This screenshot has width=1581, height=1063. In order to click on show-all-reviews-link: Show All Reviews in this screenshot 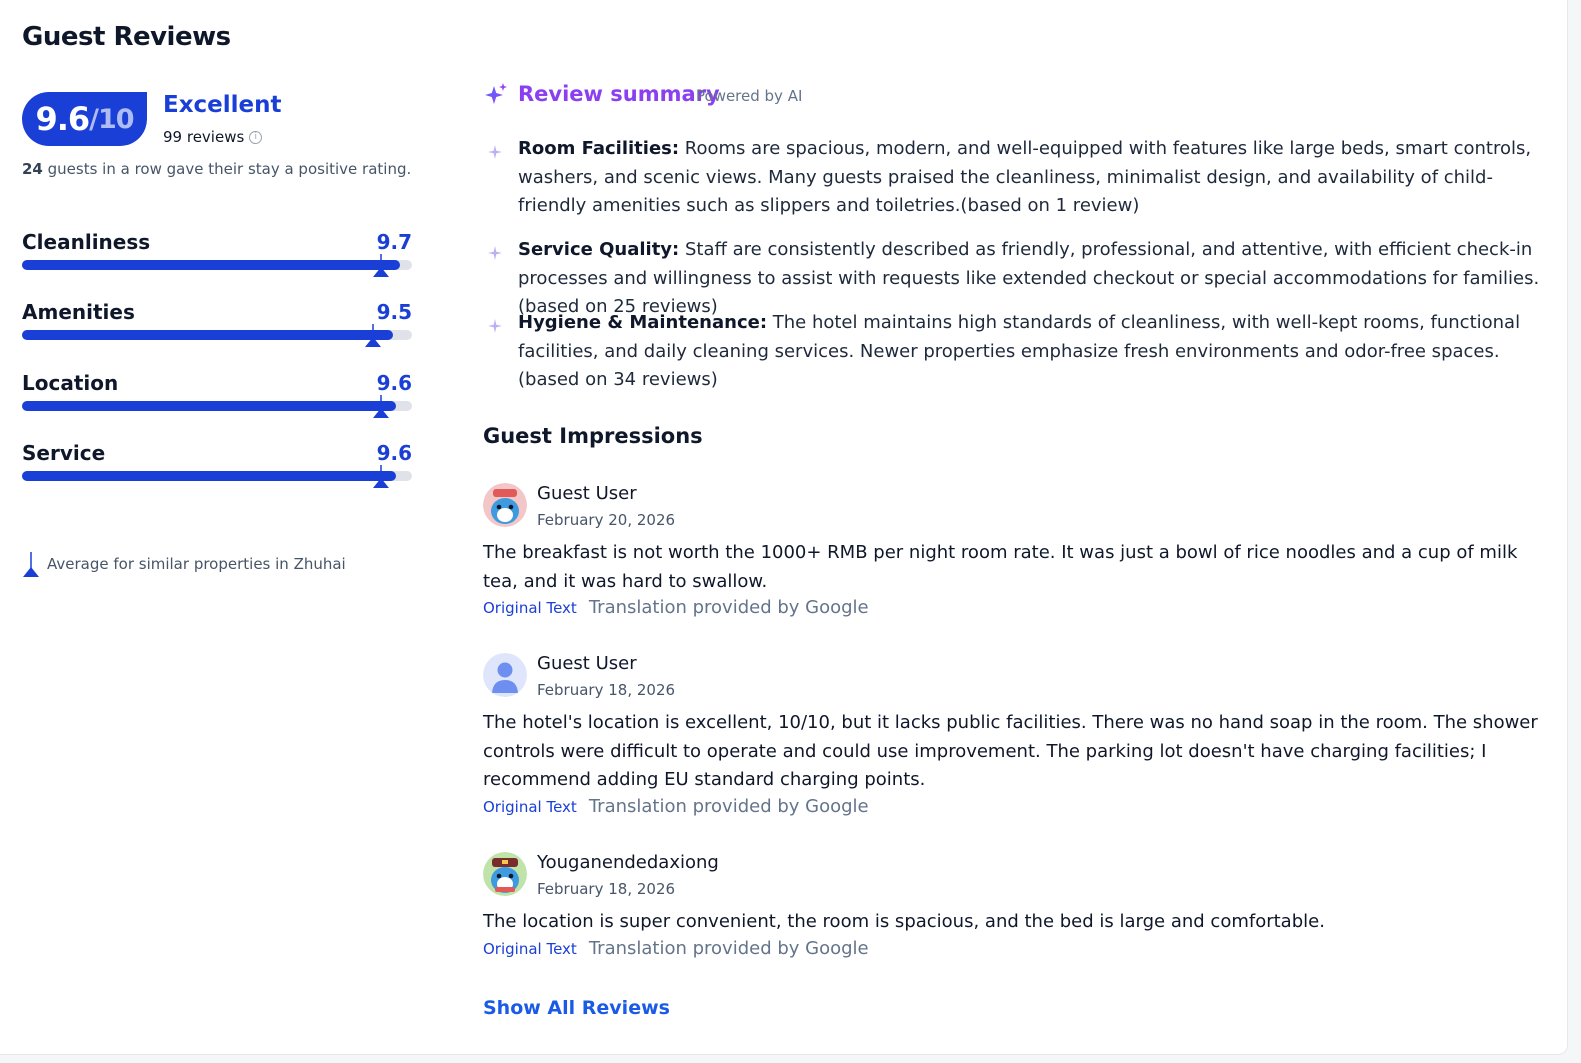, I will do `click(576, 1008)`.